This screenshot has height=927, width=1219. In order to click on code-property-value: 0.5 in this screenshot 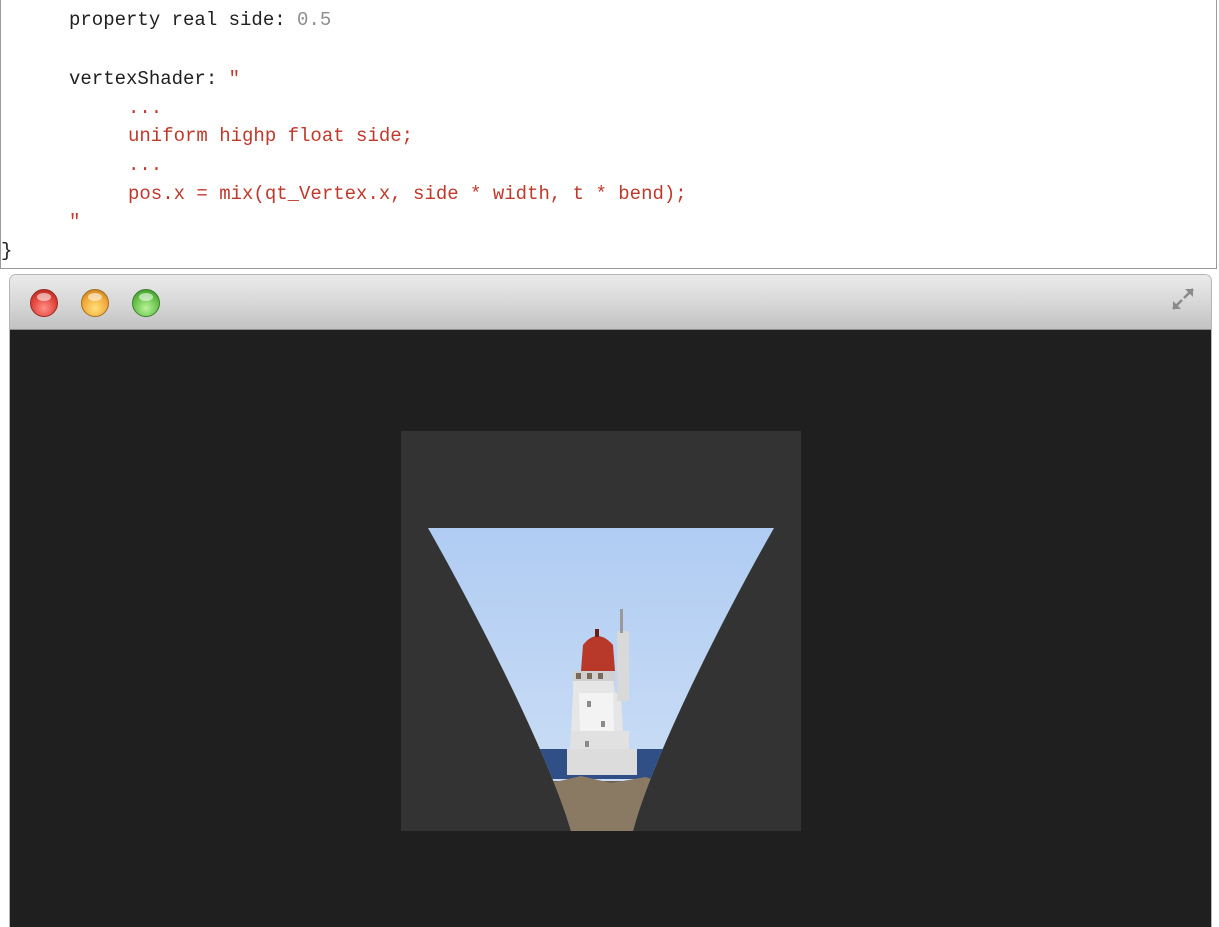, I will do `click(314, 20)`.